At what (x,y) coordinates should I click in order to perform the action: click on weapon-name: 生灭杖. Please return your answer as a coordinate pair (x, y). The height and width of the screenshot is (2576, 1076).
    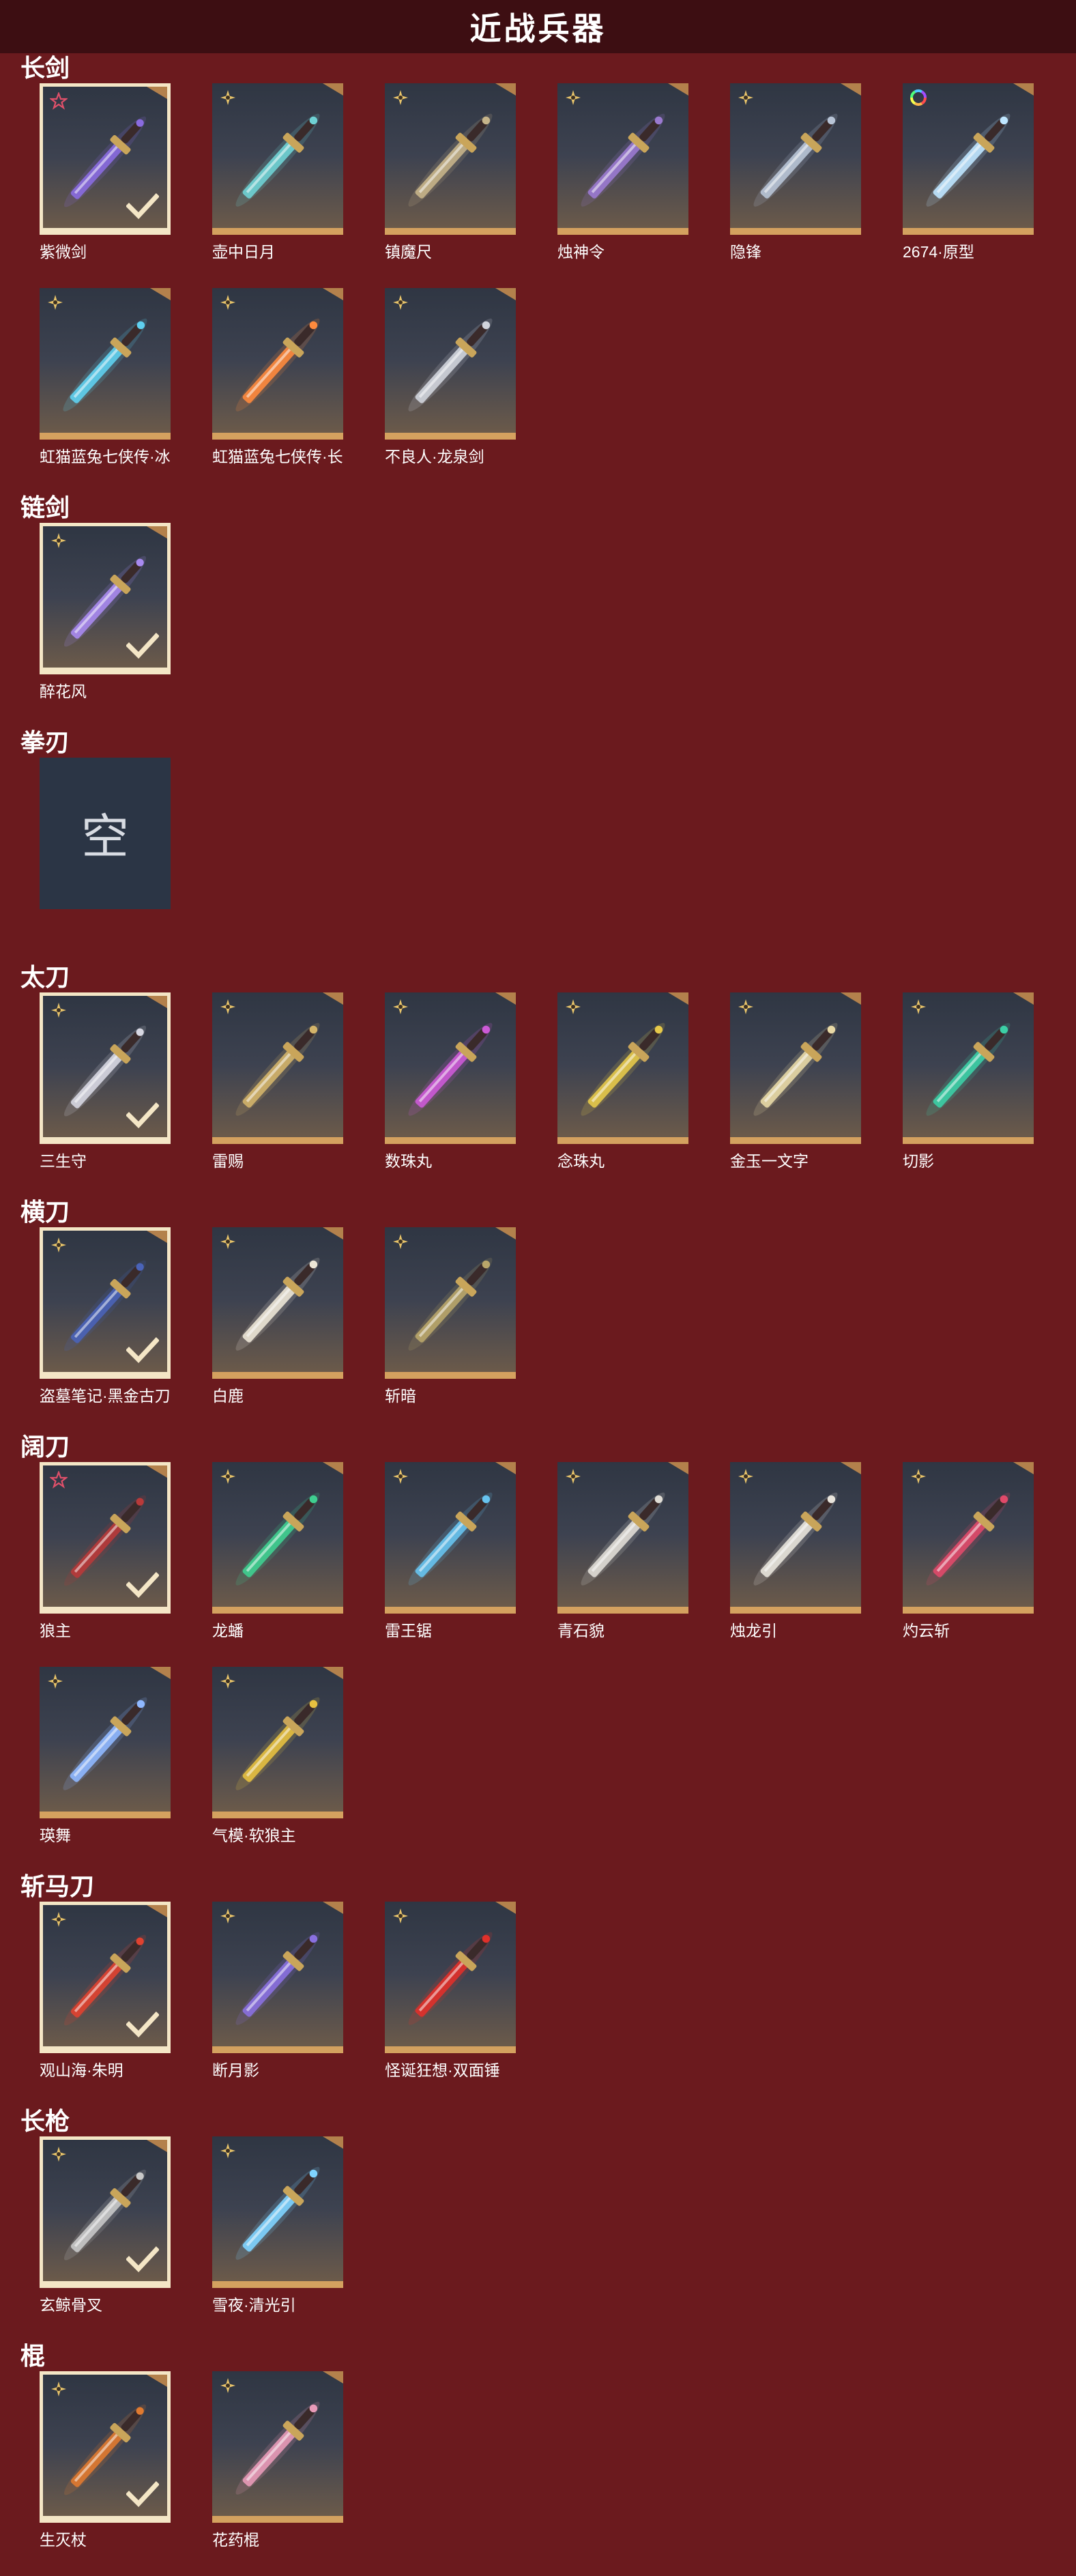
    Looking at the image, I should click on (63, 2540).